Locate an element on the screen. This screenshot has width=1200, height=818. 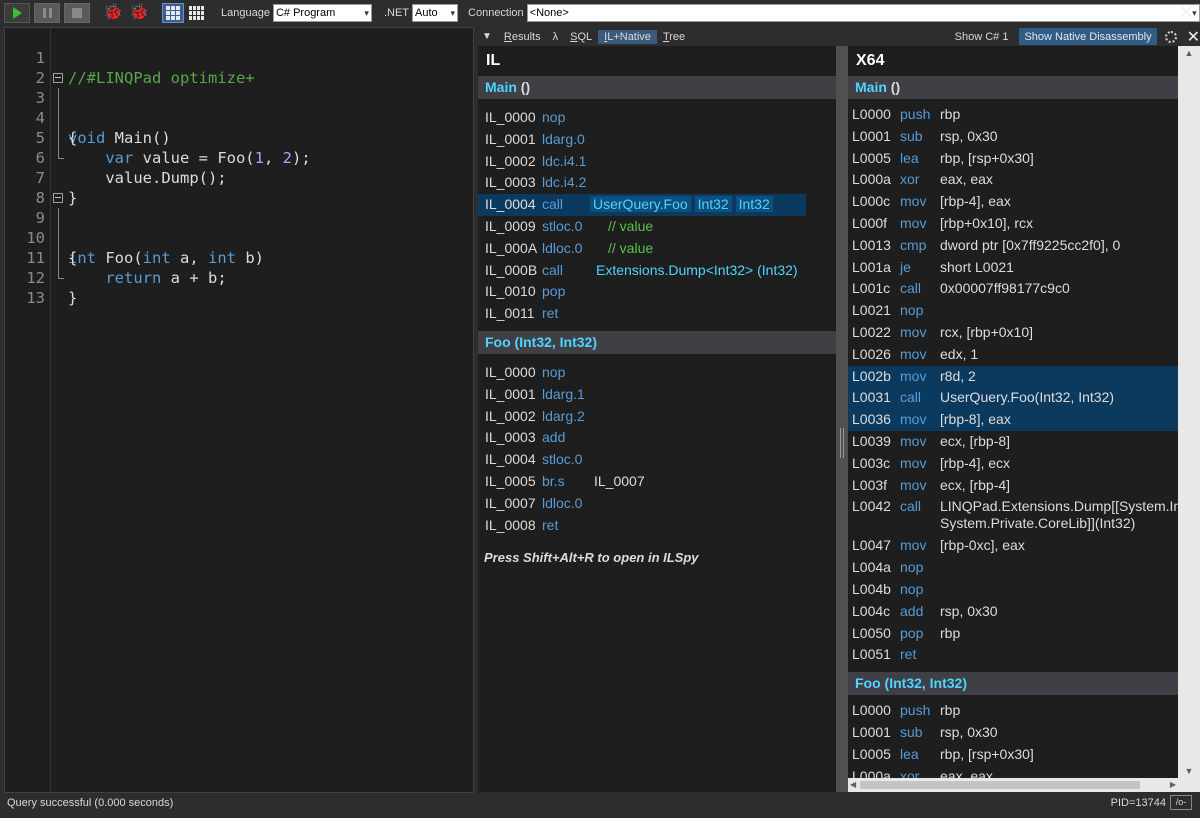
tab-tree: Tree is located at coordinates (674, 37).